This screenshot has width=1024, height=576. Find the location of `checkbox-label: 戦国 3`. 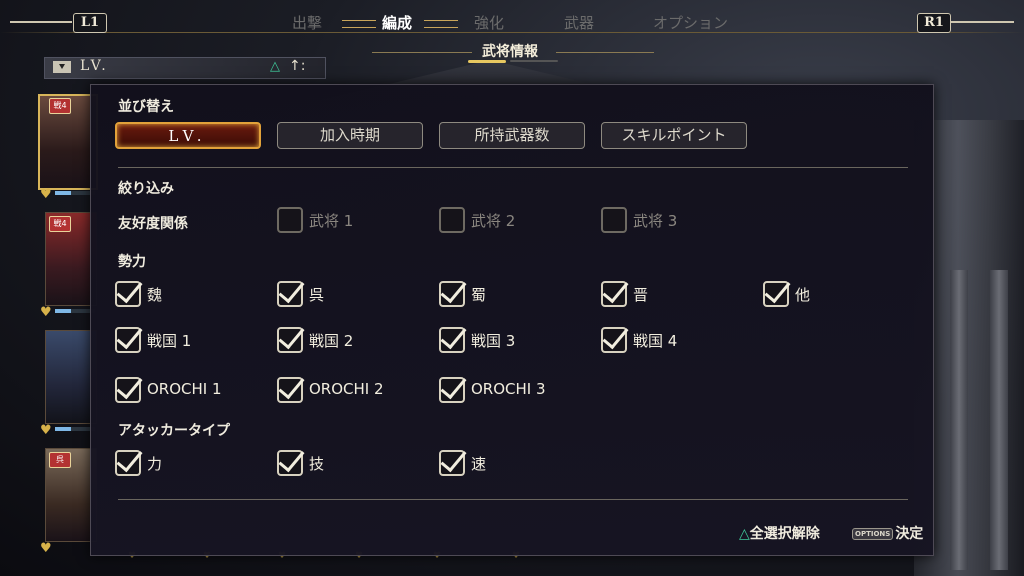

checkbox-label: 戦国 3 is located at coordinates (493, 341).